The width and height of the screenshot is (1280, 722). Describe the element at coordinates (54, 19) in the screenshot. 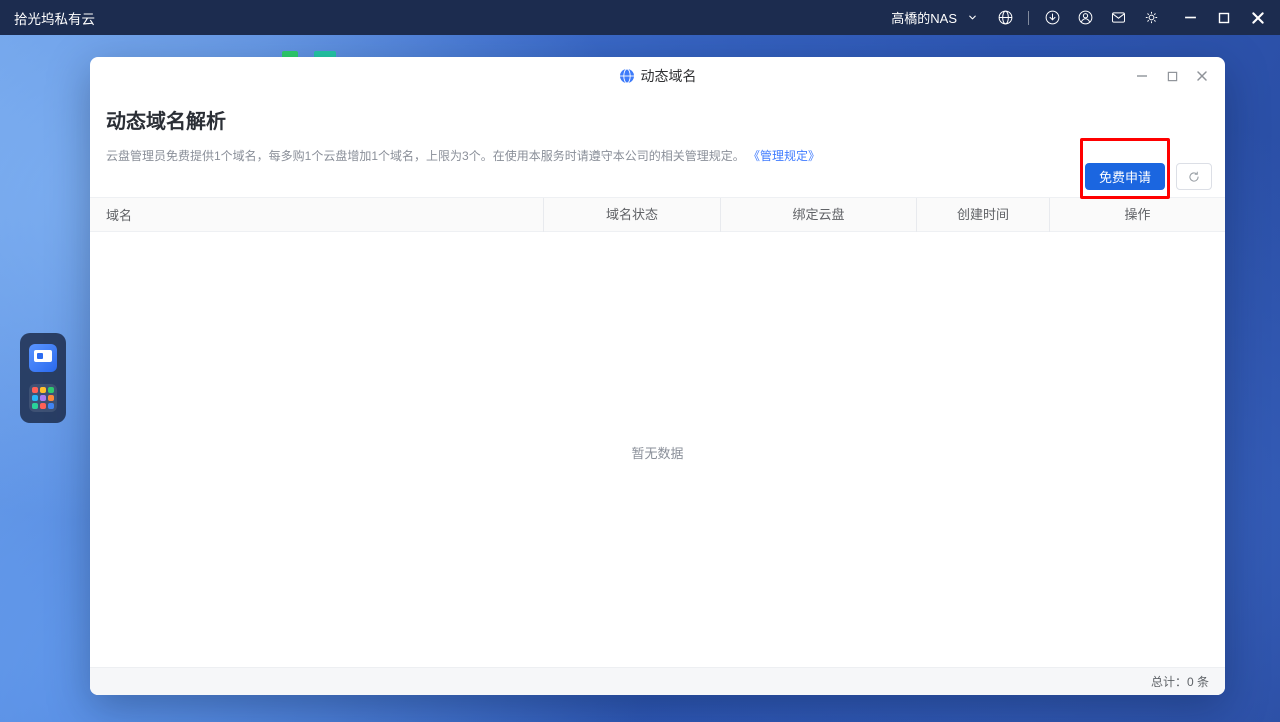

I see `app-title: 拾光坞私有云` at that location.